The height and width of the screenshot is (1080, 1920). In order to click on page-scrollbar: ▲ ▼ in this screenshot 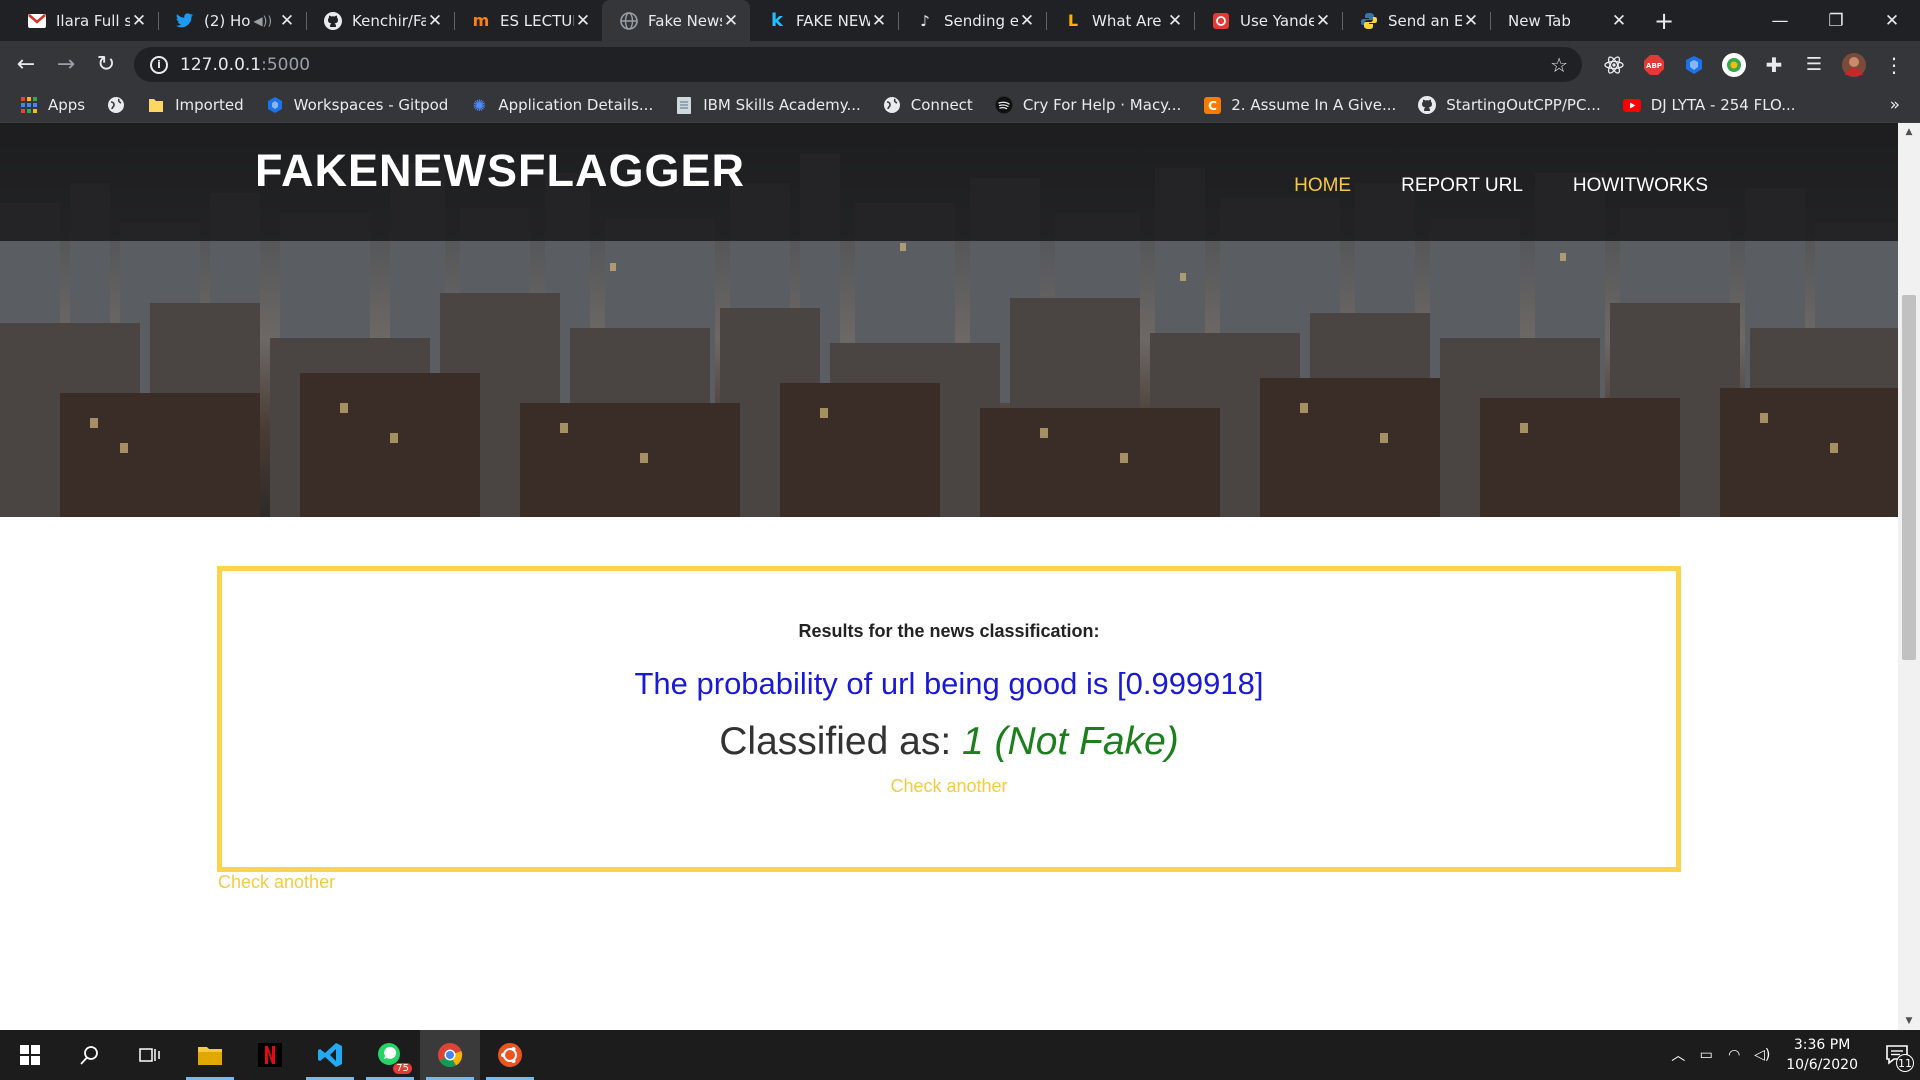, I will do `click(1909, 576)`.